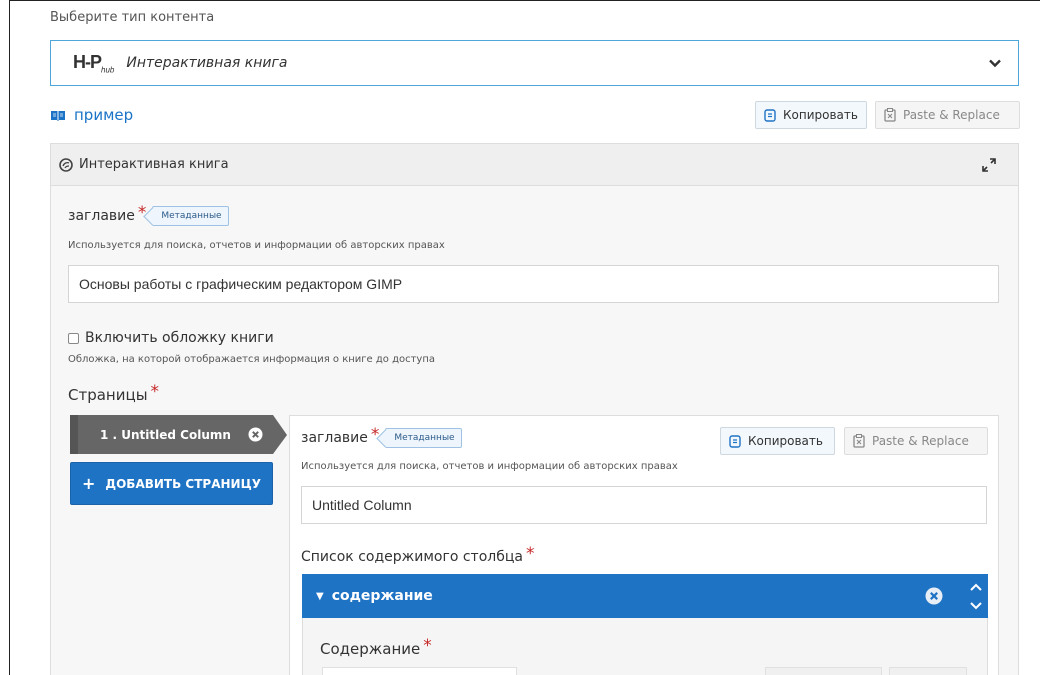 The height and width of the screenshot is (675, 1040). What do you see at coordinates (418, 554) in the screenshot?
I see `column-list-label: Список содержимого столбца *` at bounding box center [418, 554].